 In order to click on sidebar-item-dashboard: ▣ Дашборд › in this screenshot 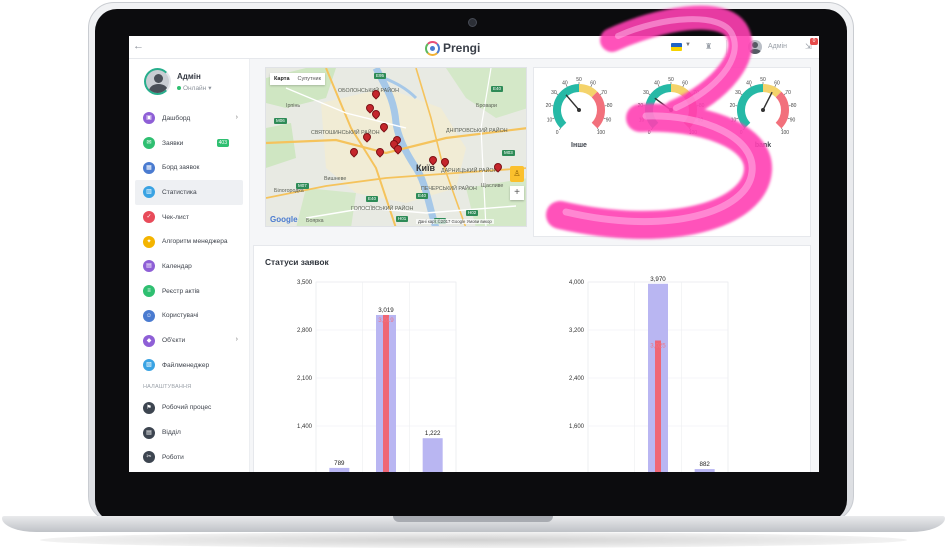, I will do `click(189, 118)`.